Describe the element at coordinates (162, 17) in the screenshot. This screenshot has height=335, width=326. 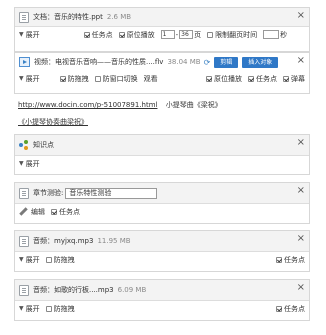
I see `document-panel-header: 文档：音乐的特性.ppt 2.6 MB ×` at that location.